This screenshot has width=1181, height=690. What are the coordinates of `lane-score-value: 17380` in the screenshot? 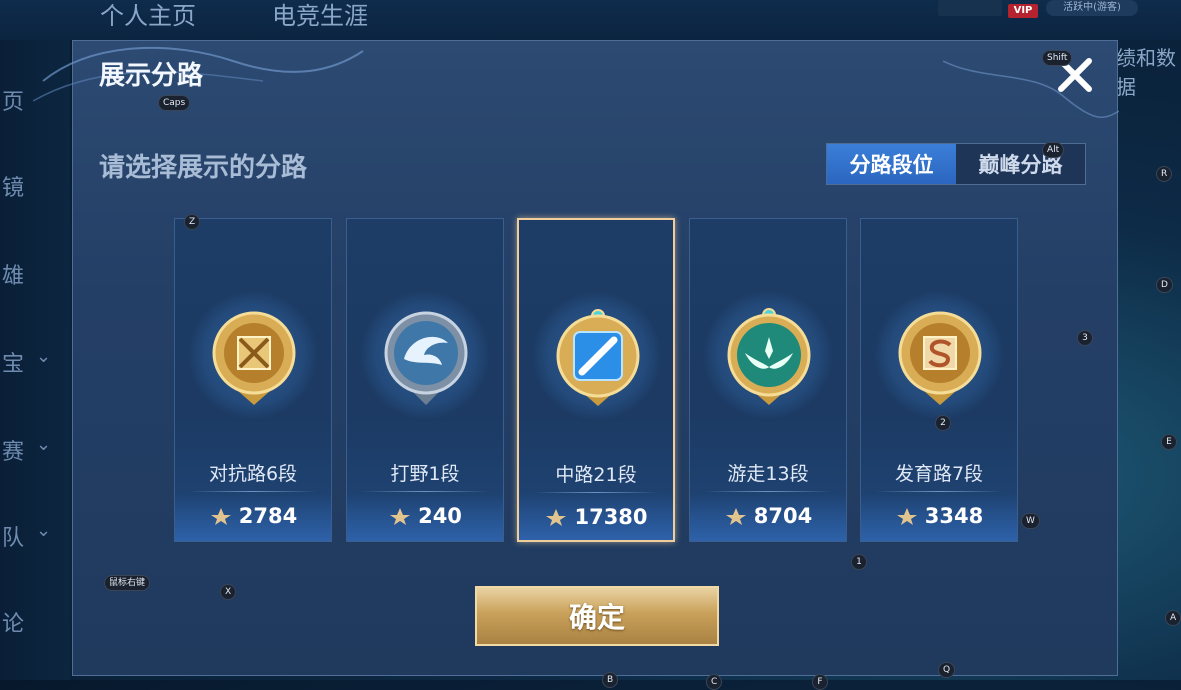 It's located at (611, 517).